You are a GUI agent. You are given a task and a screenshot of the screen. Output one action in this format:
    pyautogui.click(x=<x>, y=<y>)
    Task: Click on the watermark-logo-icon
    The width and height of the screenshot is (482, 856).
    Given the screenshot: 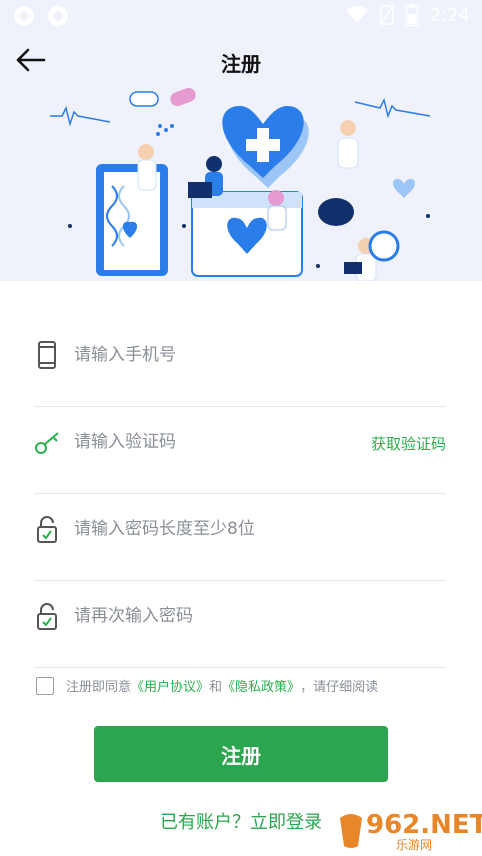 What is the action you would take?
    pyautogui.click(x=351, y=831)
    